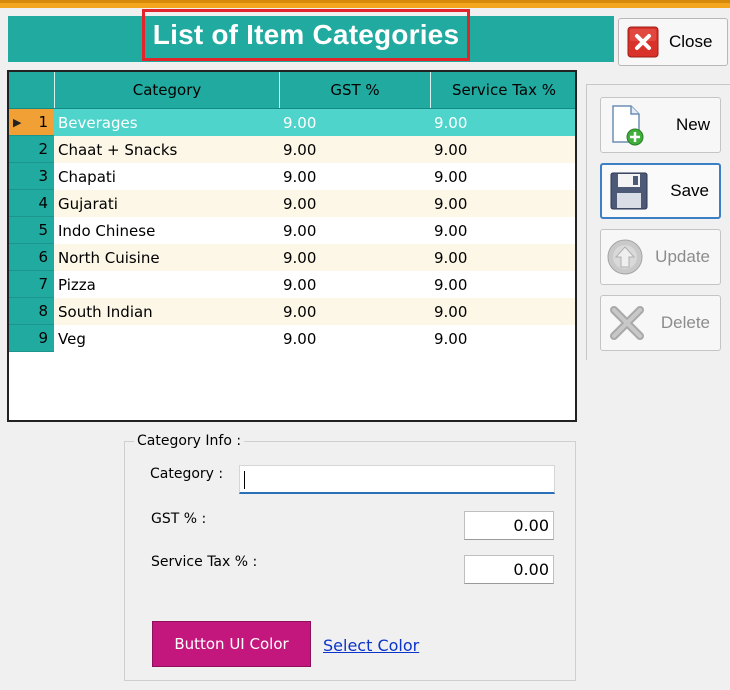 This screenshot has height=690, width=730. Describe the element at coordinates (204, 562) in the screenshot. I see `service-tax-label: Service Tax % :` at that location.